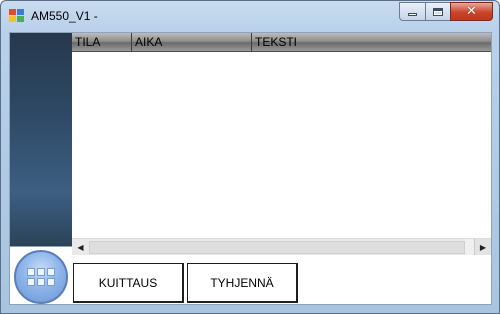  I want to click on scroll-left-icon: ◀, so click(80, 247).